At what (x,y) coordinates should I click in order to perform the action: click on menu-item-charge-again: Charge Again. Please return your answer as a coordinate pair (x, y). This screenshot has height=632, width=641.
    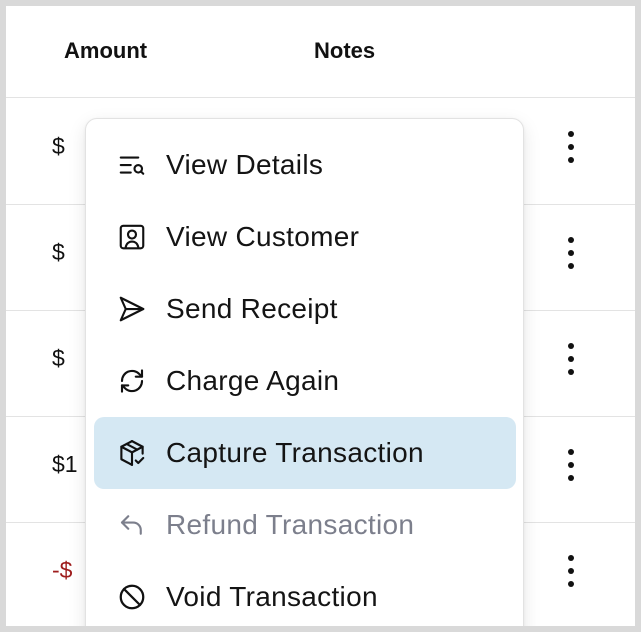
    Looking at the image, I should click on (305, 381).